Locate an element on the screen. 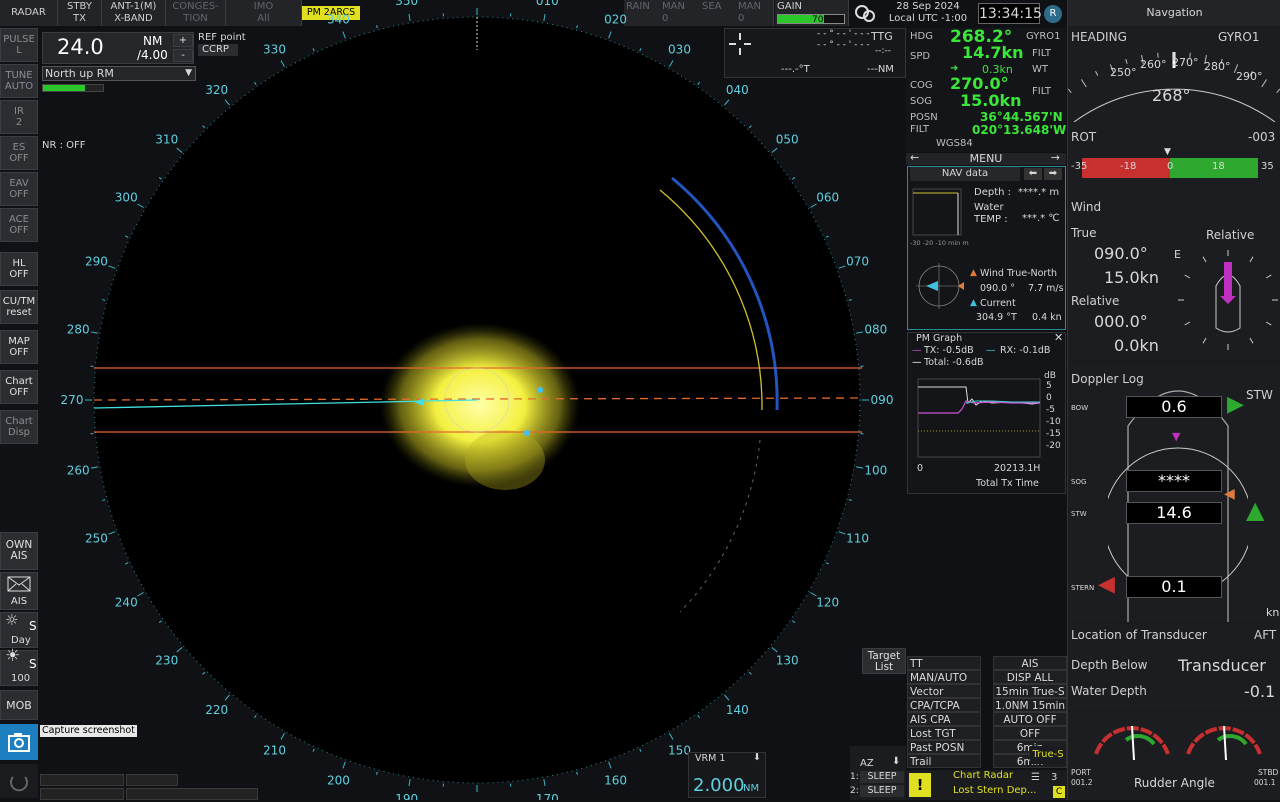 Image resolution: width=1280 pixels, height=802 pixels. target-menu-label: CPA/TCPA is located at coordinates (944, 705).